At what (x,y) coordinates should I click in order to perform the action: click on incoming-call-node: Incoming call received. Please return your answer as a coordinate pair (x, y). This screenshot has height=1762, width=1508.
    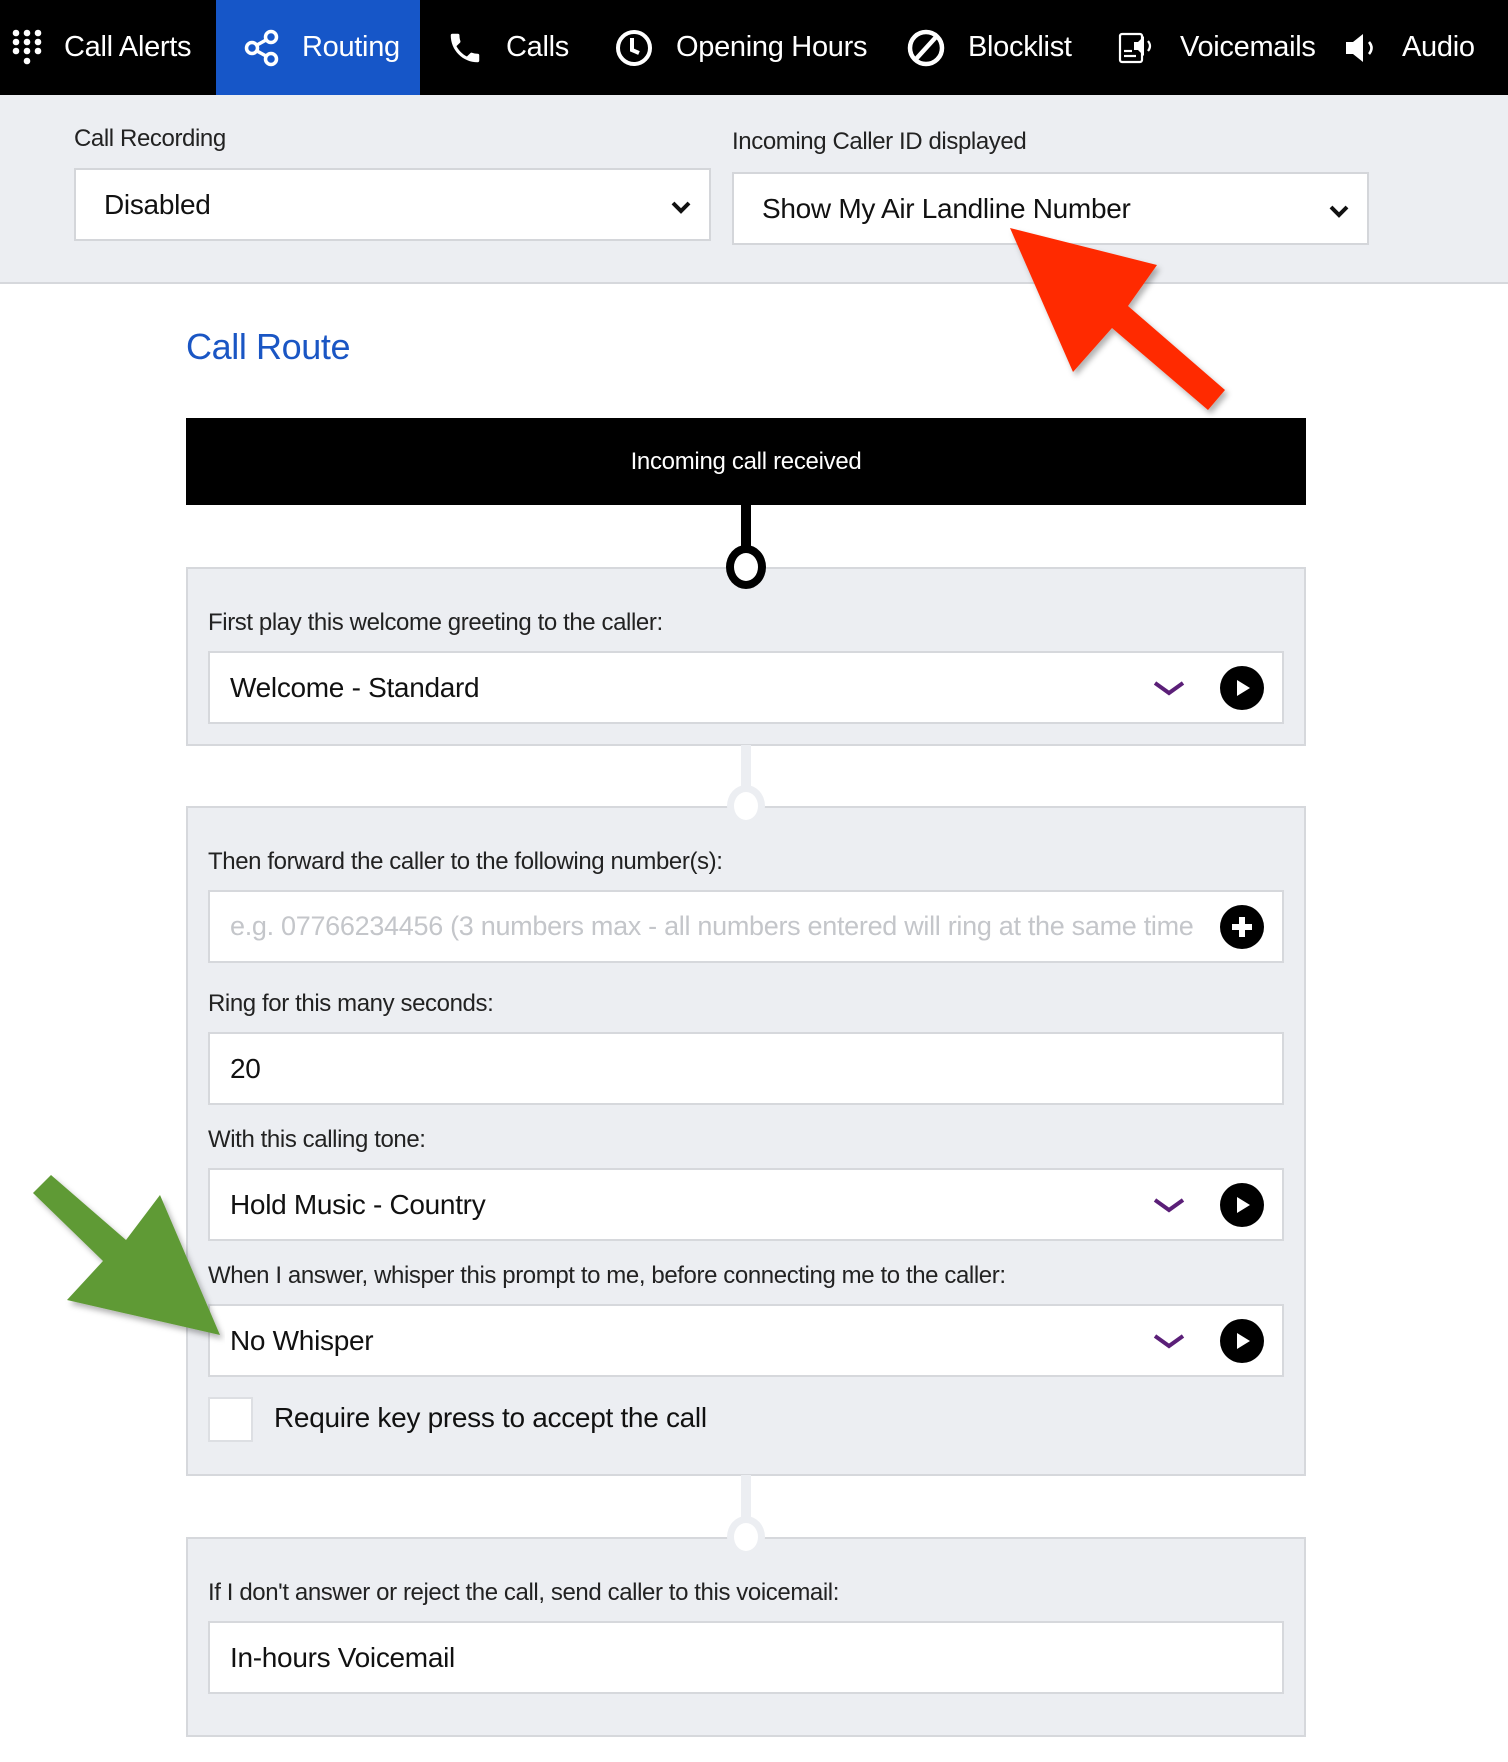
    Looking at the image, I should click on (746, 461).